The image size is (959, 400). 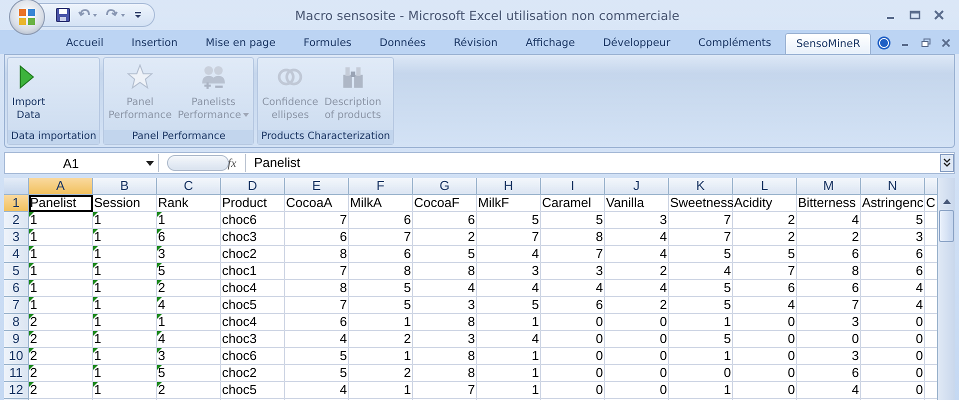 I want to click on row-header: 12, so click(x=16, y=390).